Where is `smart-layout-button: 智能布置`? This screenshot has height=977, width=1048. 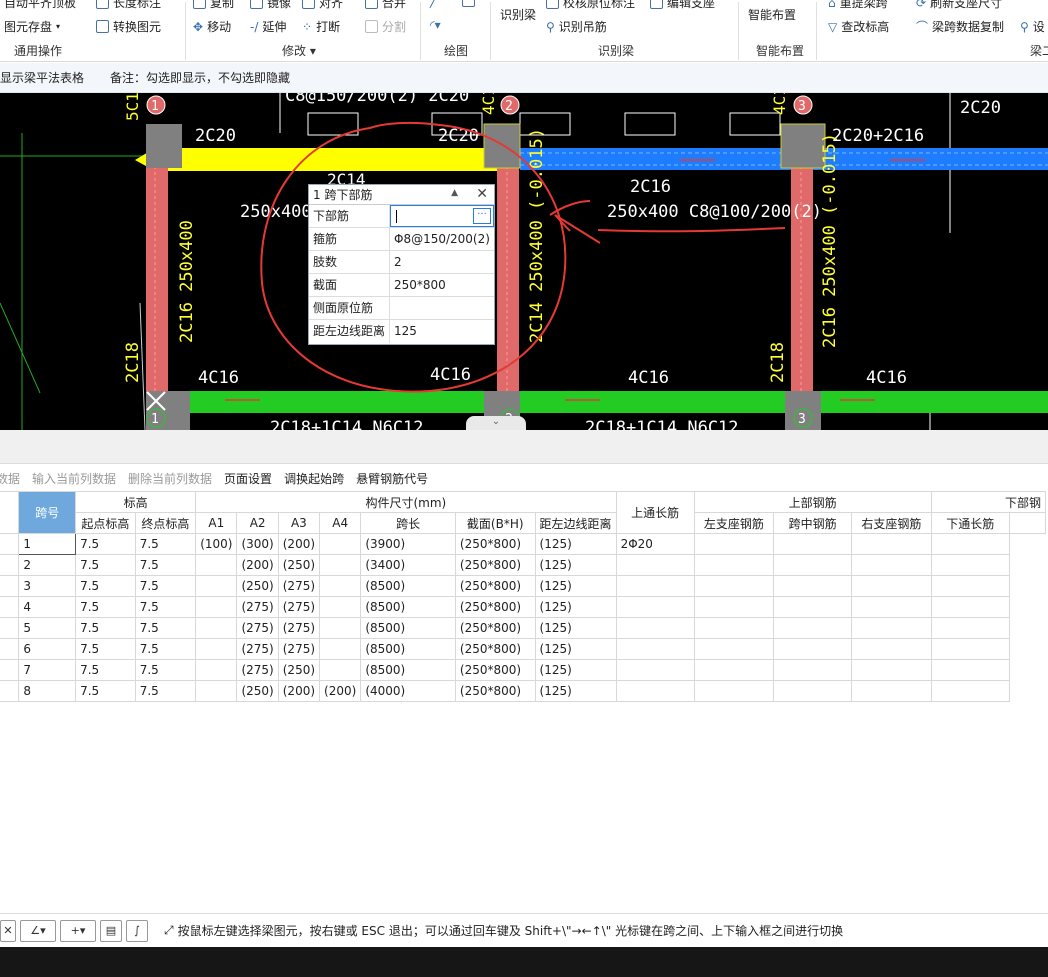
smart-layout-button: 智能布置 is located at coordinates (772, 14).